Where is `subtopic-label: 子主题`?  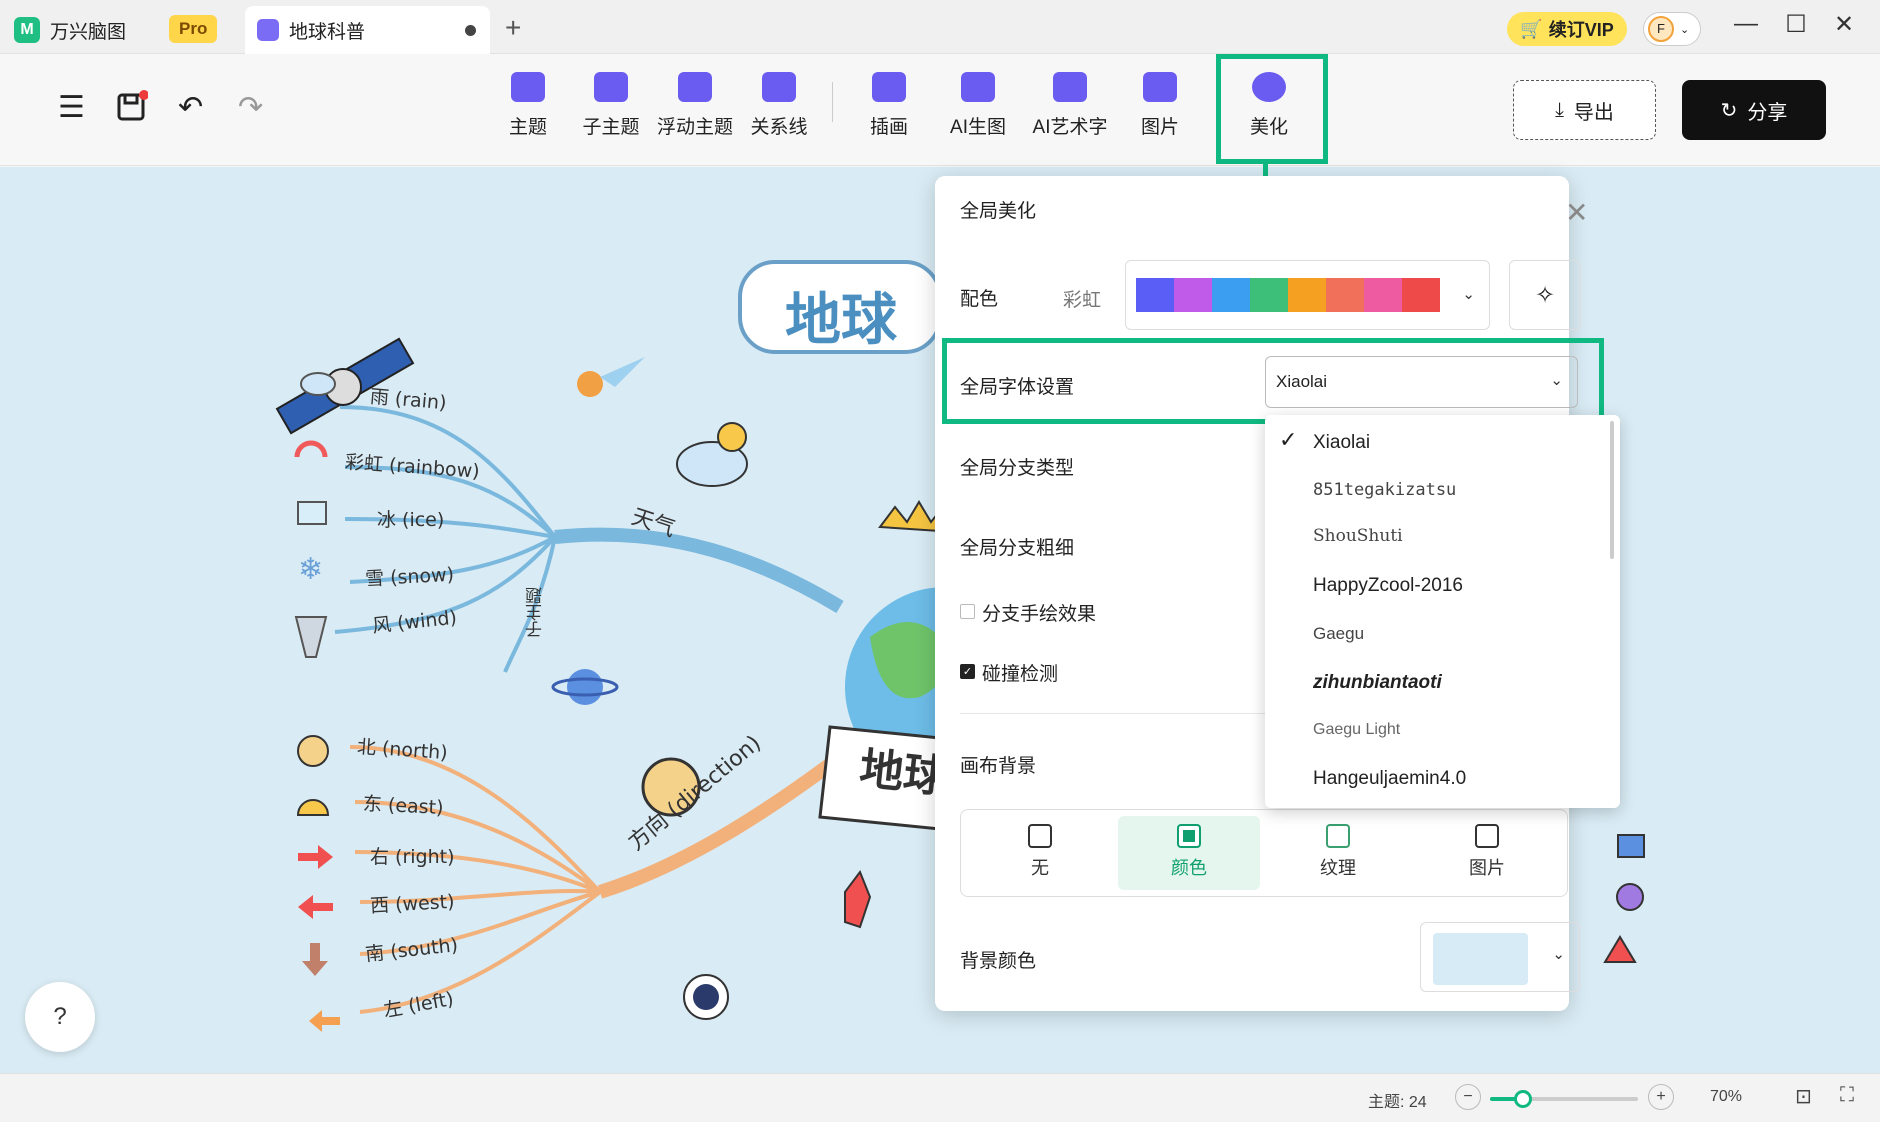
subtopic-label: 子主题 is located at coordinates (535, 612).